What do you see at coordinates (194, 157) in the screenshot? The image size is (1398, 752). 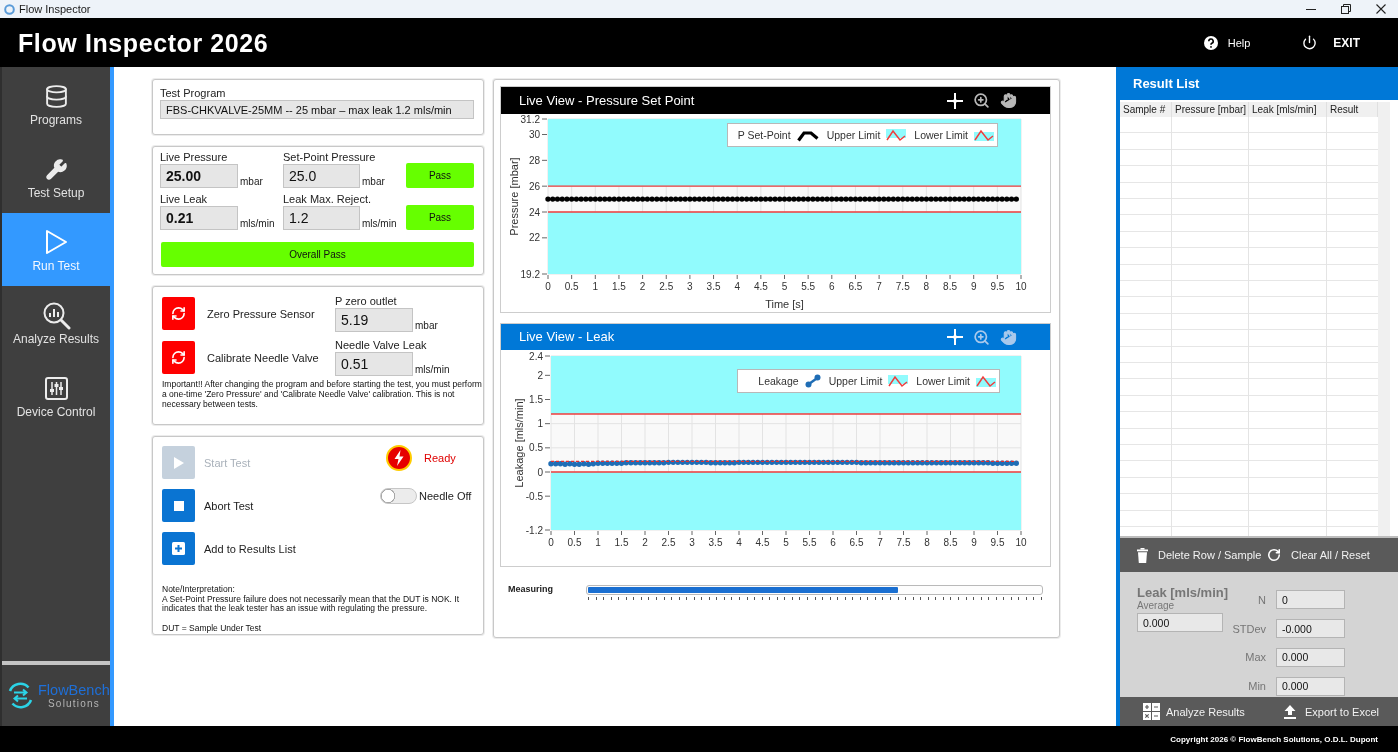 I see `field-label: Live Pressure` at bounding box center [194, 157].